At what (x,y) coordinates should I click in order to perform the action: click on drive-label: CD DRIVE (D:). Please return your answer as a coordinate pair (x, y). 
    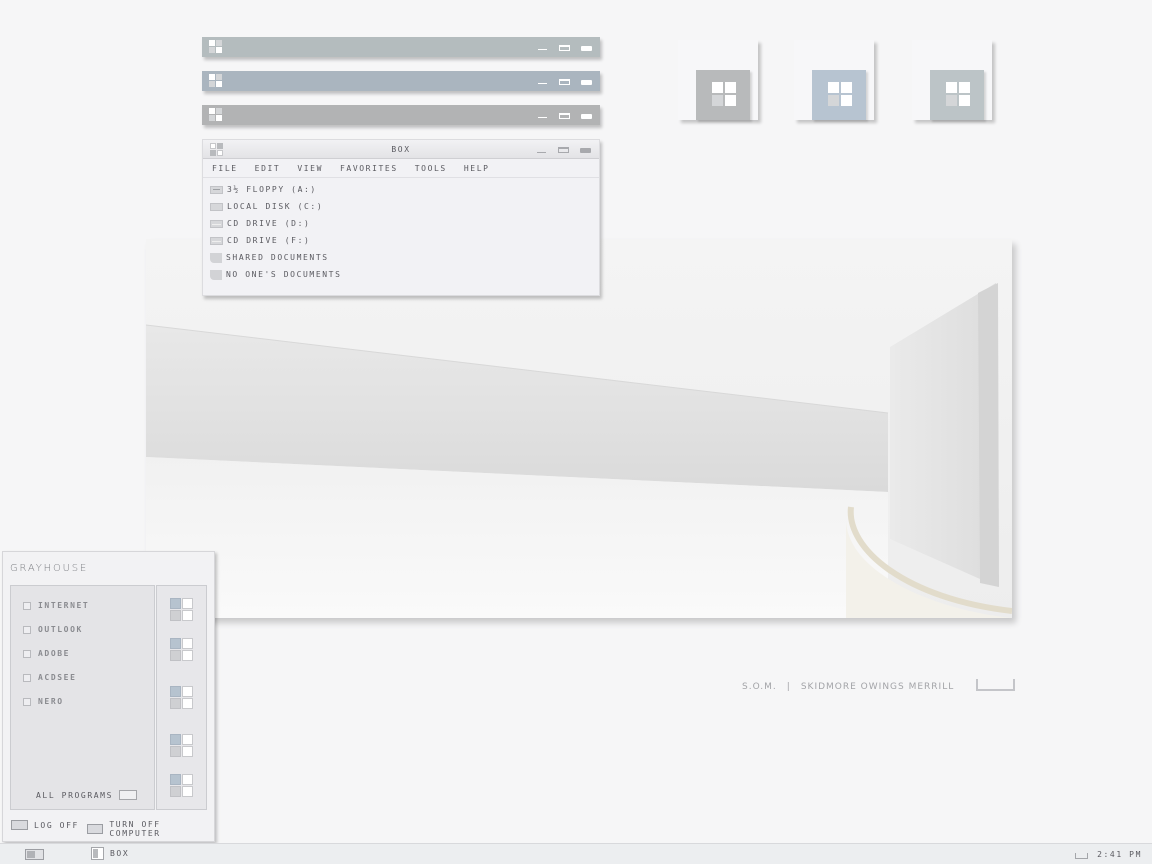
    Looking at the image, I should click on (269, 223).